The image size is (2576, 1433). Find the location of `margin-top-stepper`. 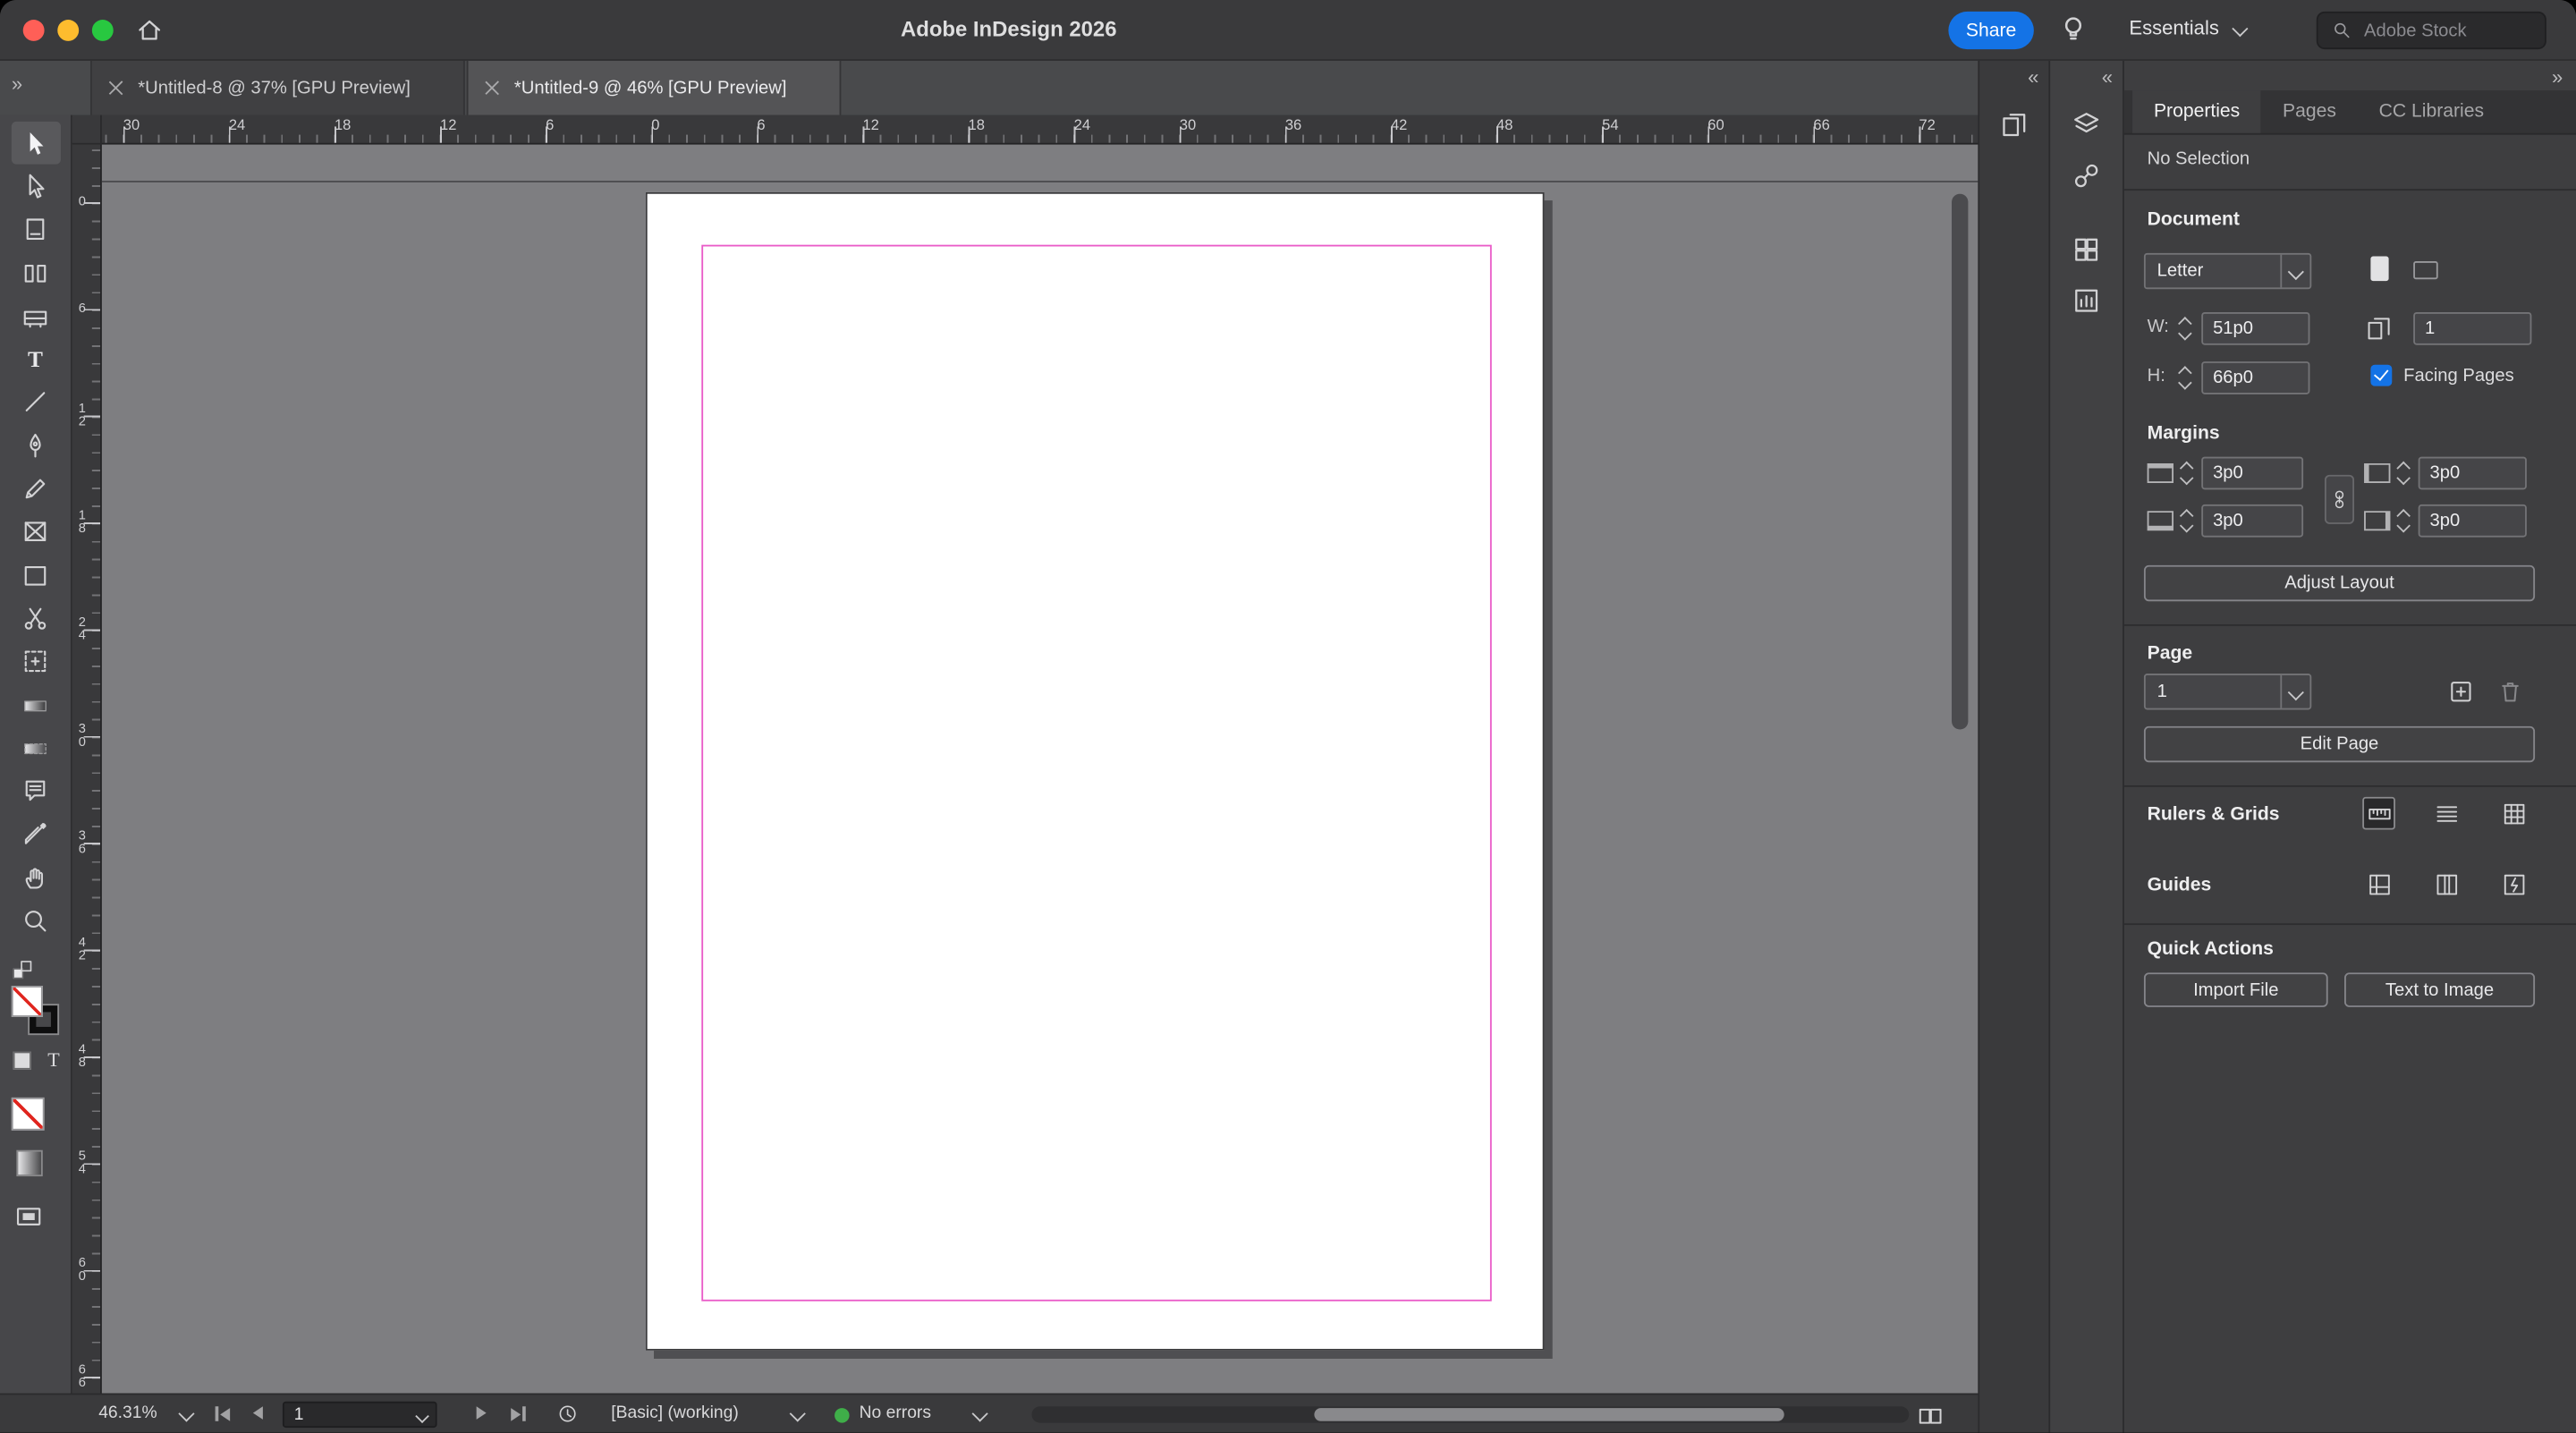

margin-top-stepper is located at coordinates (2187, 473).